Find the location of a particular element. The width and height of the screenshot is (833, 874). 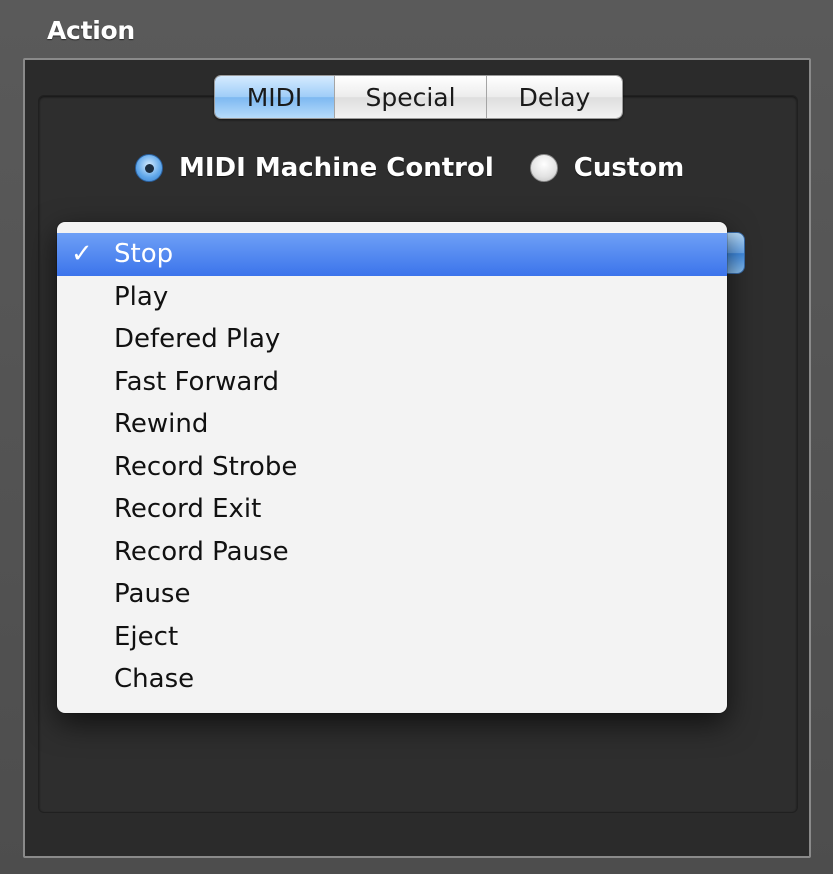

menu-item-label: Record Exit is located at coordinates (188, 509).